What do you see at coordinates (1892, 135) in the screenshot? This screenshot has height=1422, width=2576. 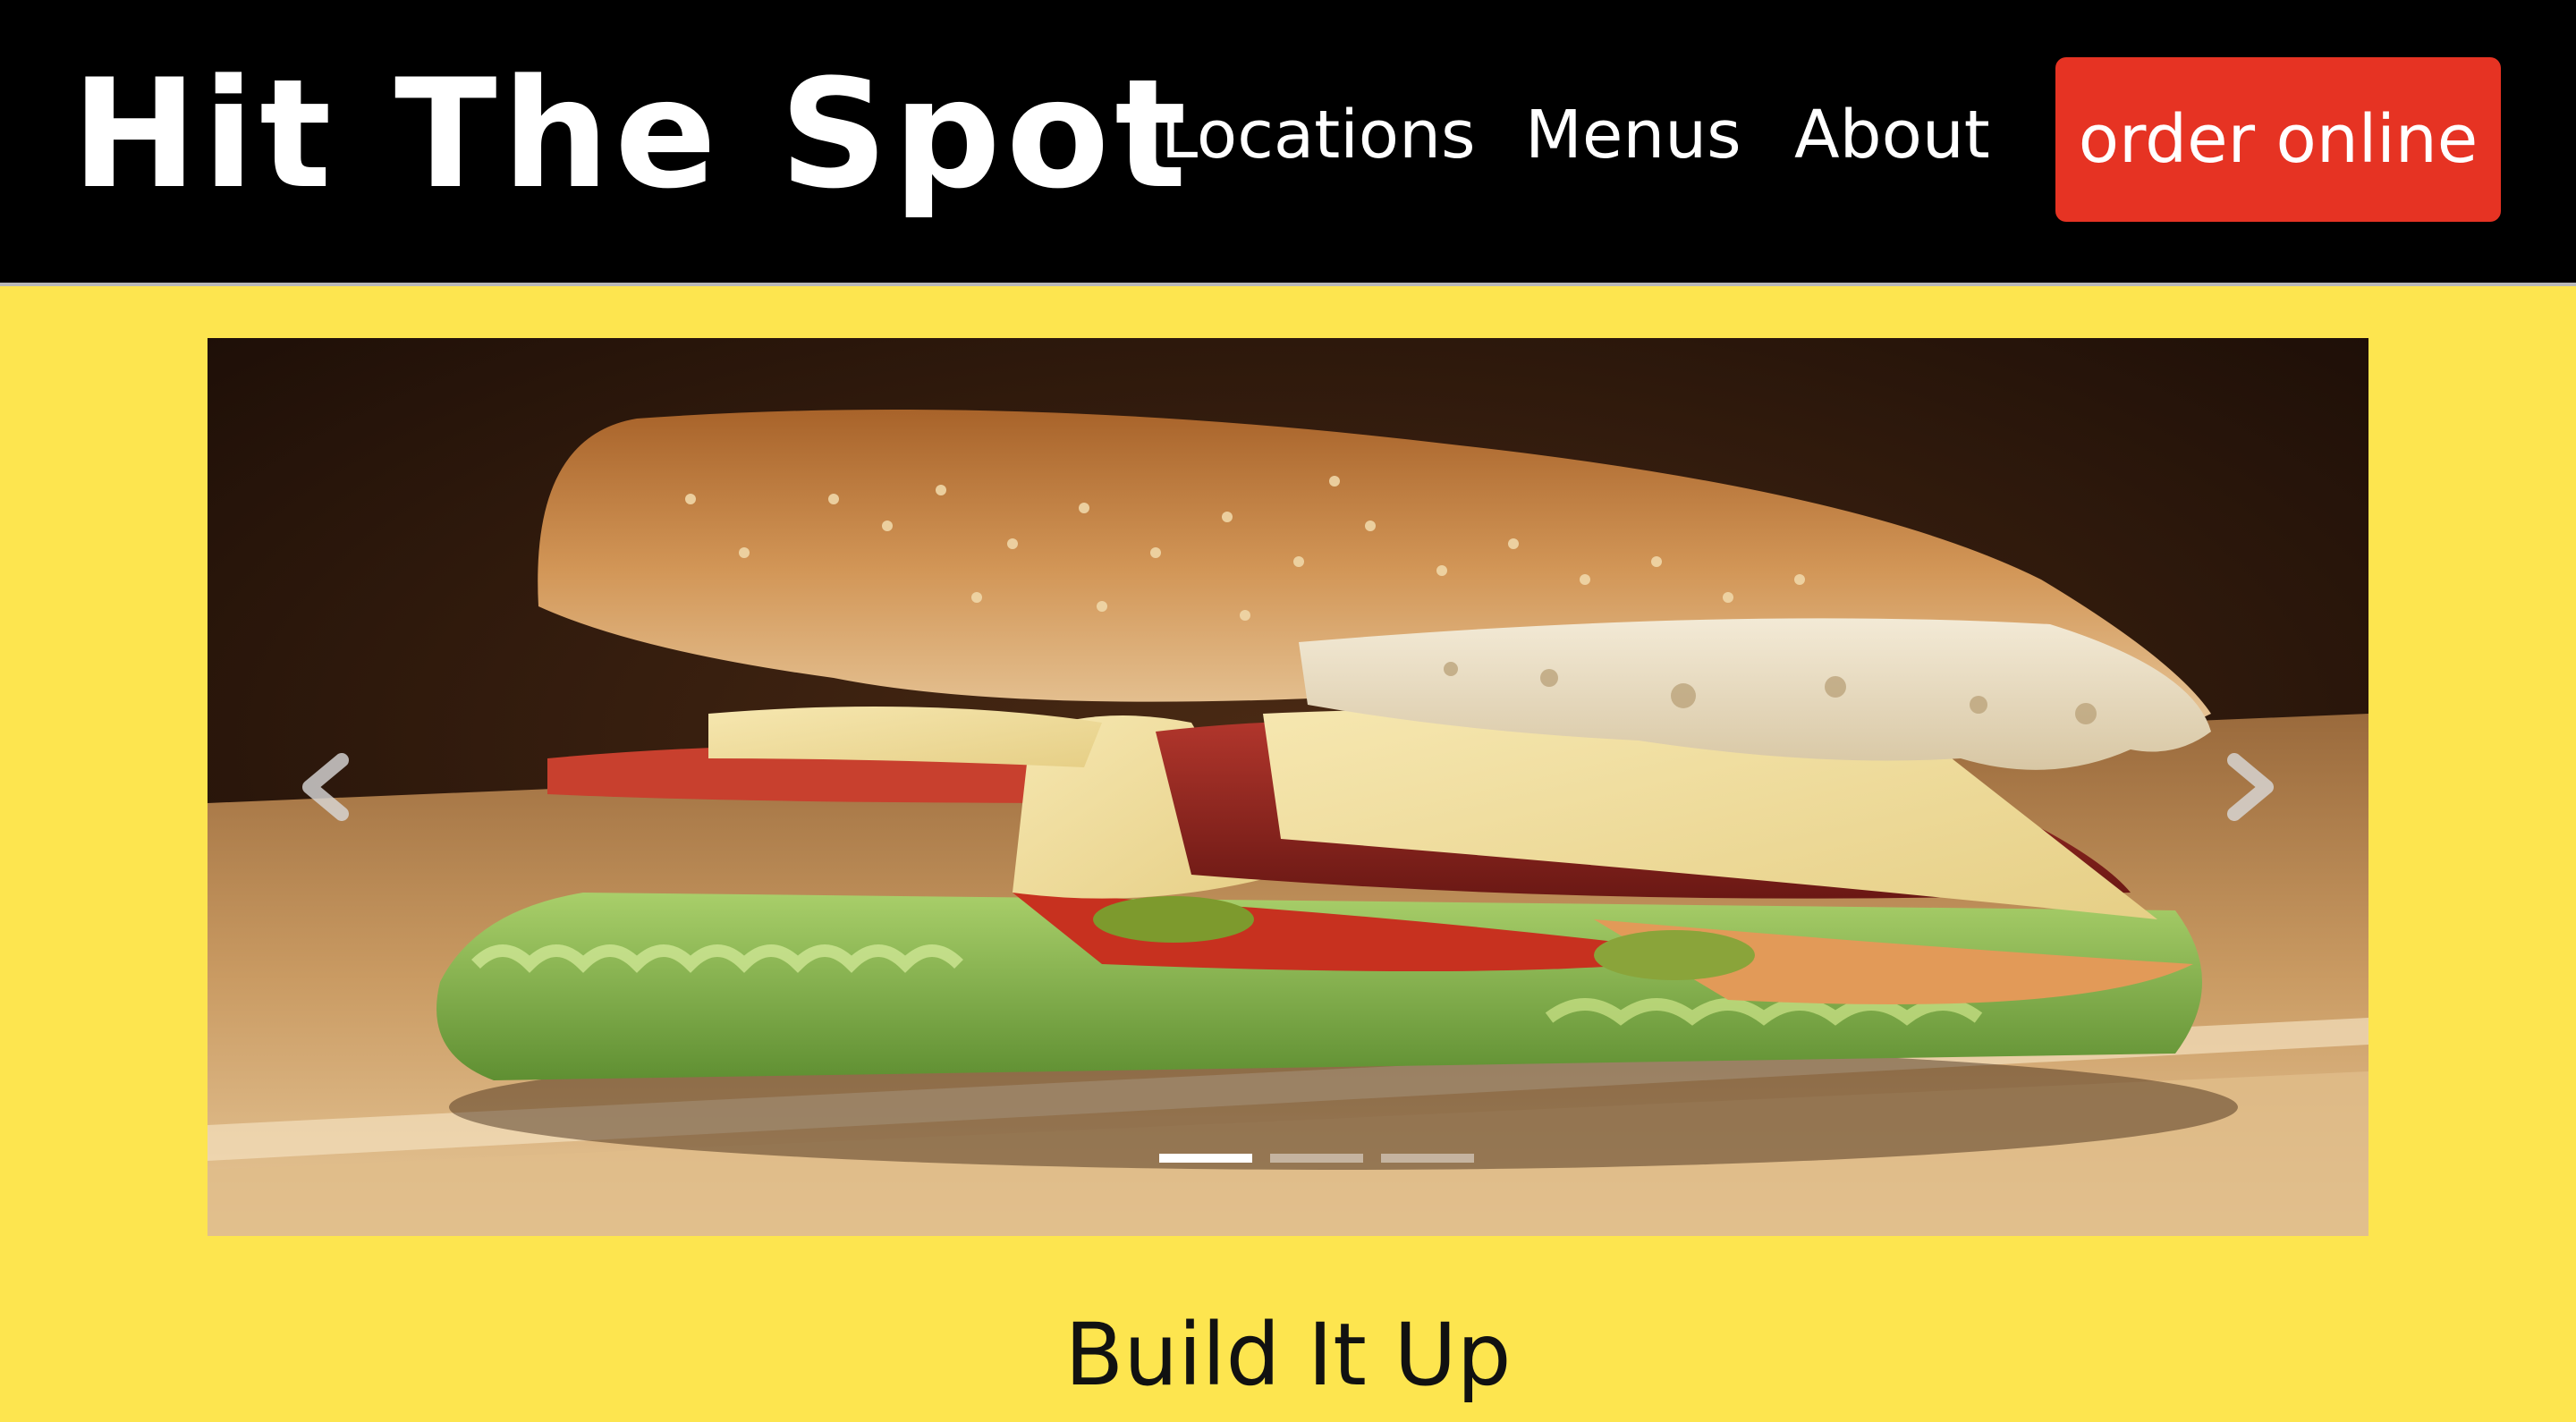 I see `nav-link-about: About` at bounding box center [1892, 135].